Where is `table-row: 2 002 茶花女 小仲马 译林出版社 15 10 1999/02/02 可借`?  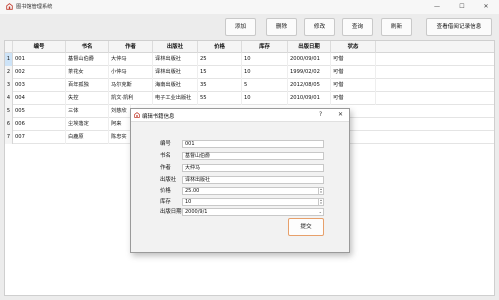
table-row: 2 002 茶花女 小仲马 译林出版社 15 10 1999/02/02 可借 is located at coordinates (249, 72).